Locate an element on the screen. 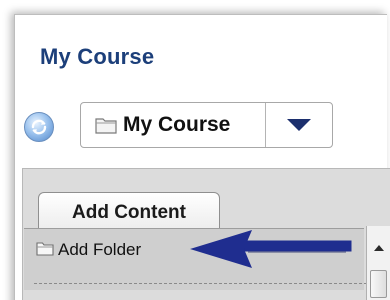 The image size is (390, 300). refresh-icon is located at coordinates (39, 127).